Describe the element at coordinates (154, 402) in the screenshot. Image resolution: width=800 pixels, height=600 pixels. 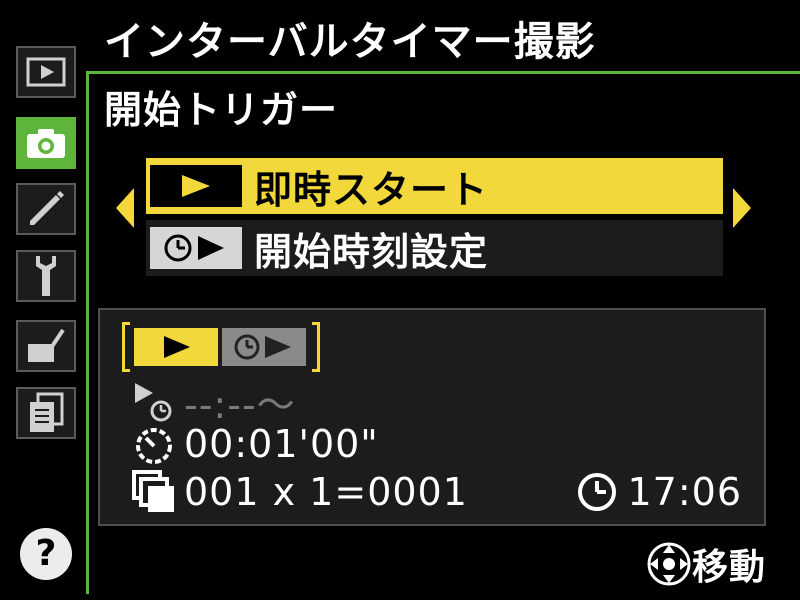
I see `start-time-icon` at that location.